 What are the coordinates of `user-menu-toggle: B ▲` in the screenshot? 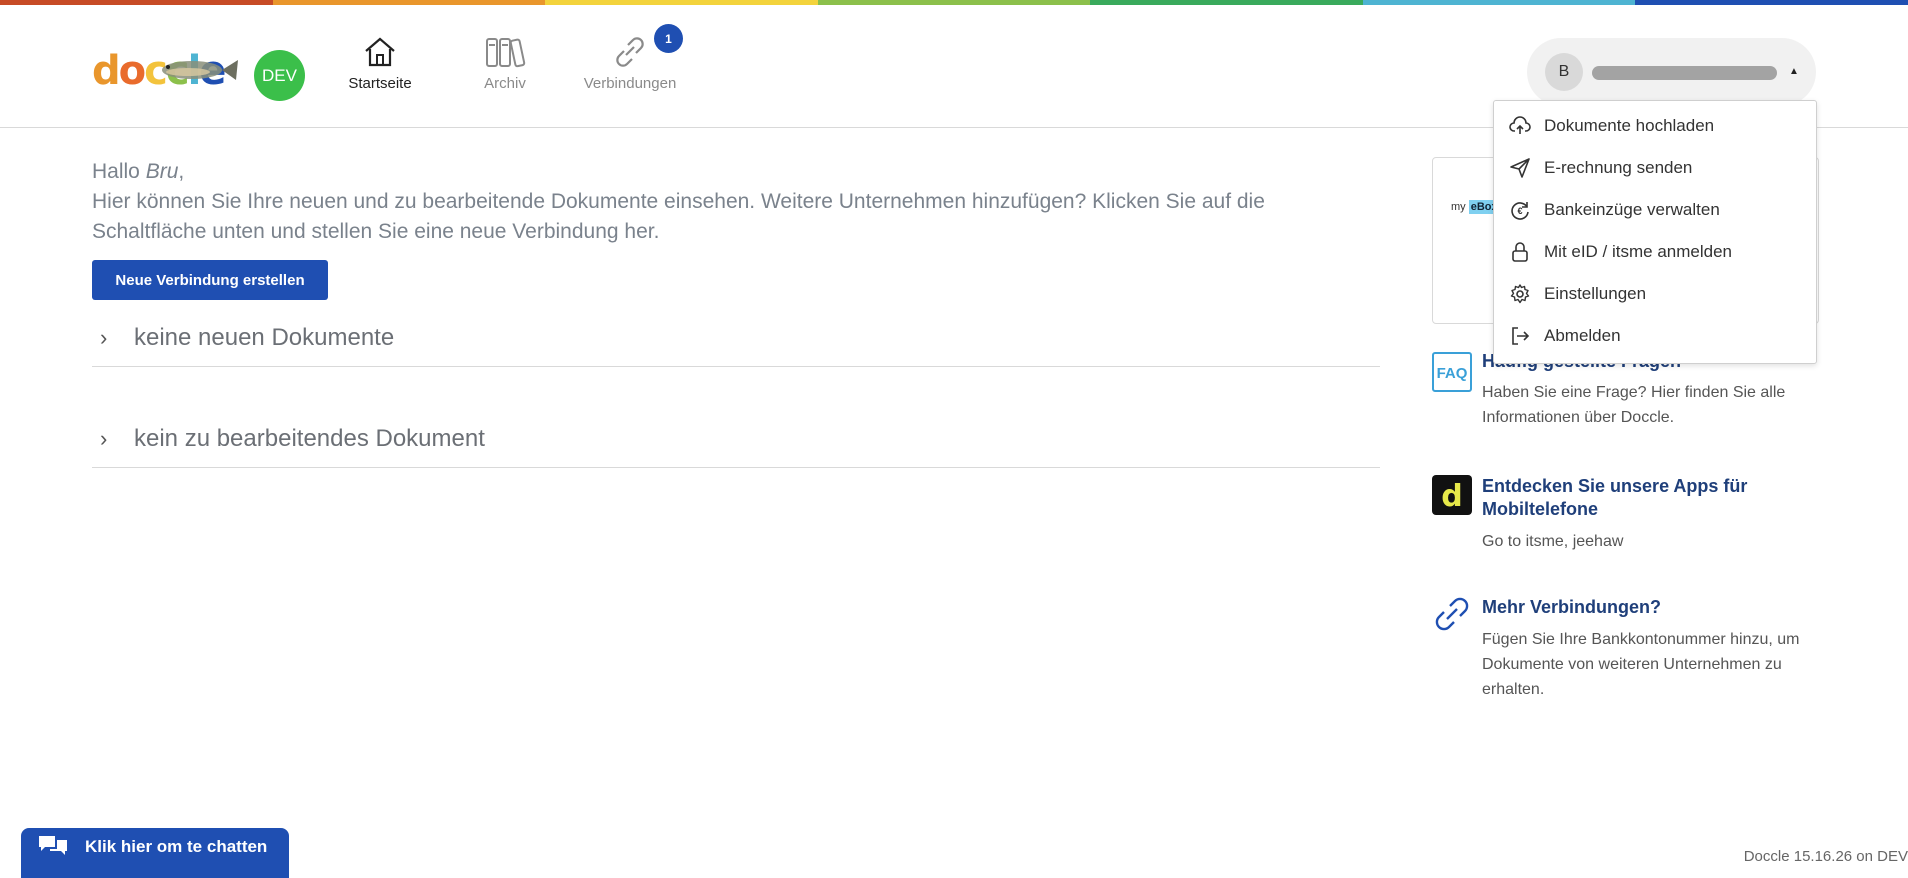 It's located at (1671, 72).